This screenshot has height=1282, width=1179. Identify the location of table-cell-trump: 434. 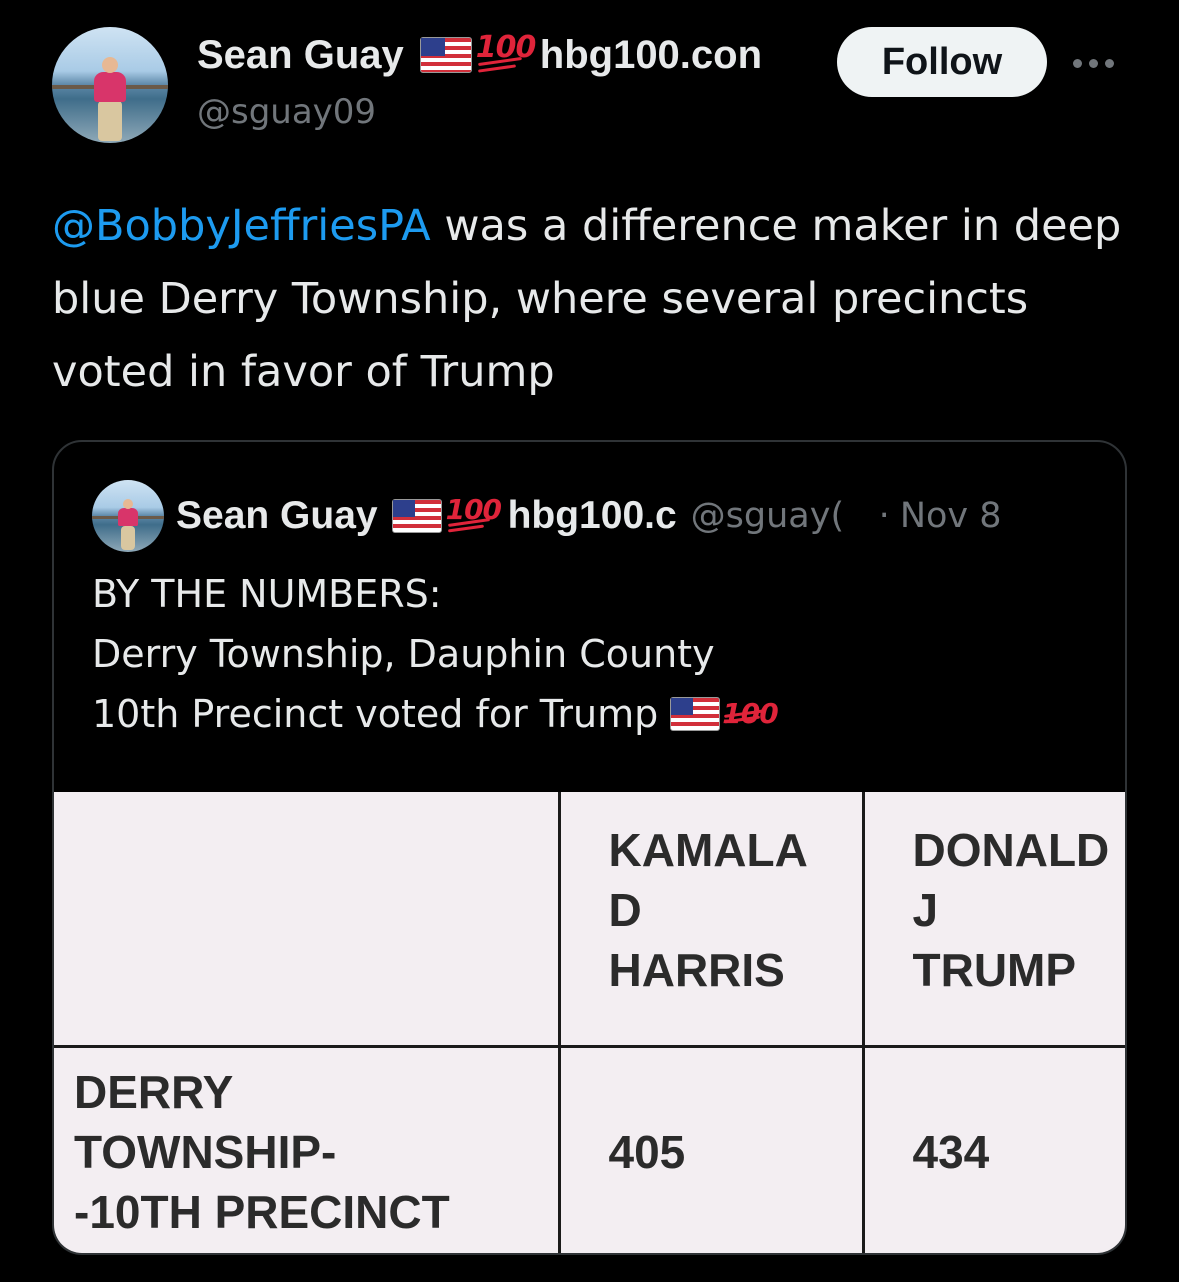
(993, 1148).